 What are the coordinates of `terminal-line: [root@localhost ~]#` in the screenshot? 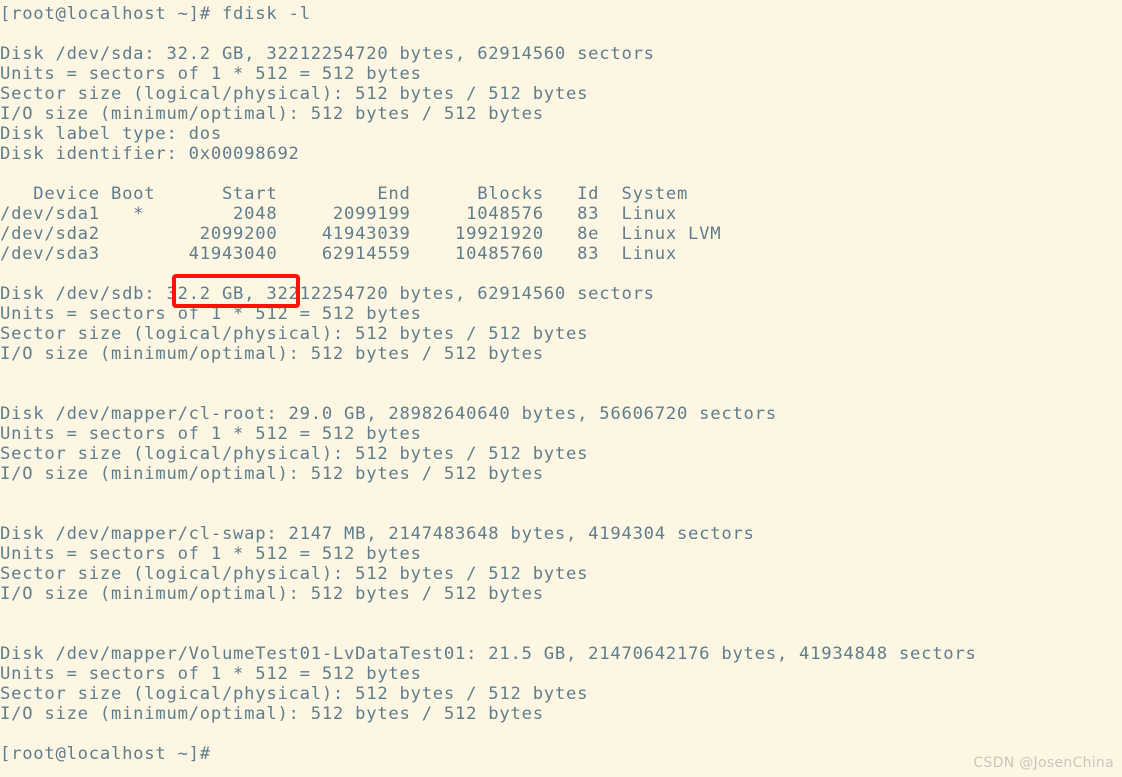 It's located at (105, 754).